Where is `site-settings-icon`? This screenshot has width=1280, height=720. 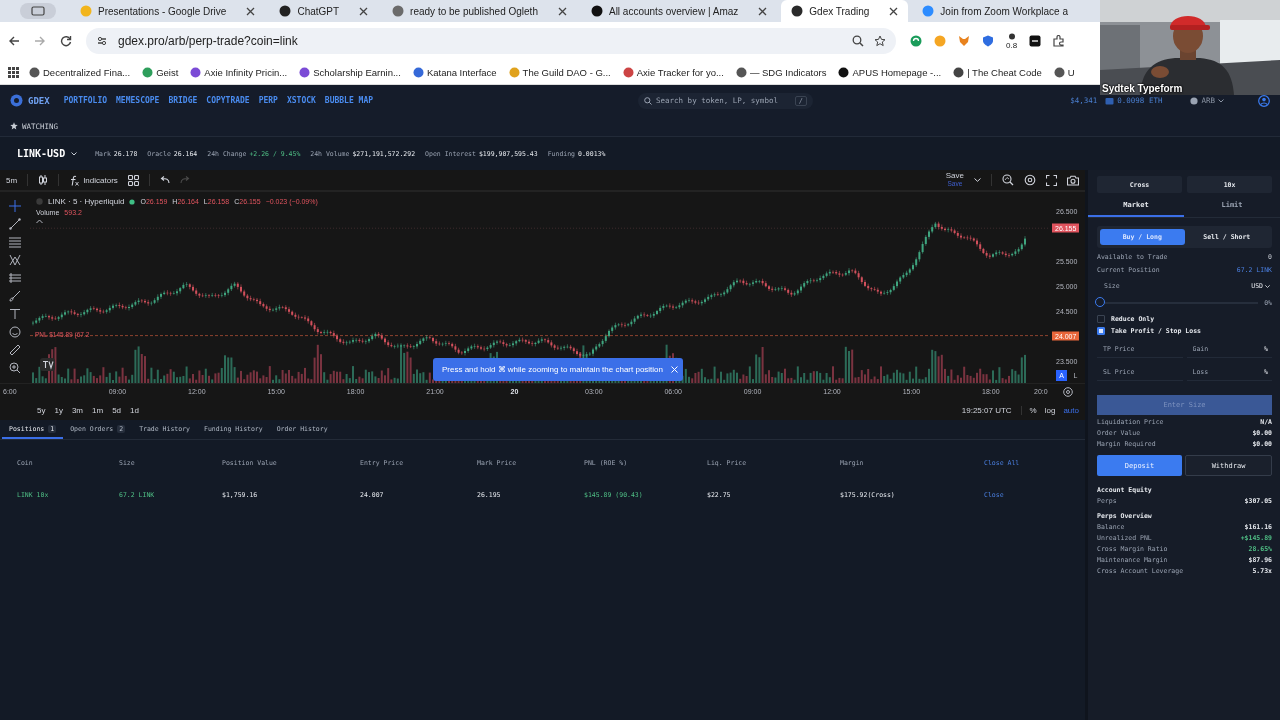
site-settings-icon is located at coordinates (102, 41).